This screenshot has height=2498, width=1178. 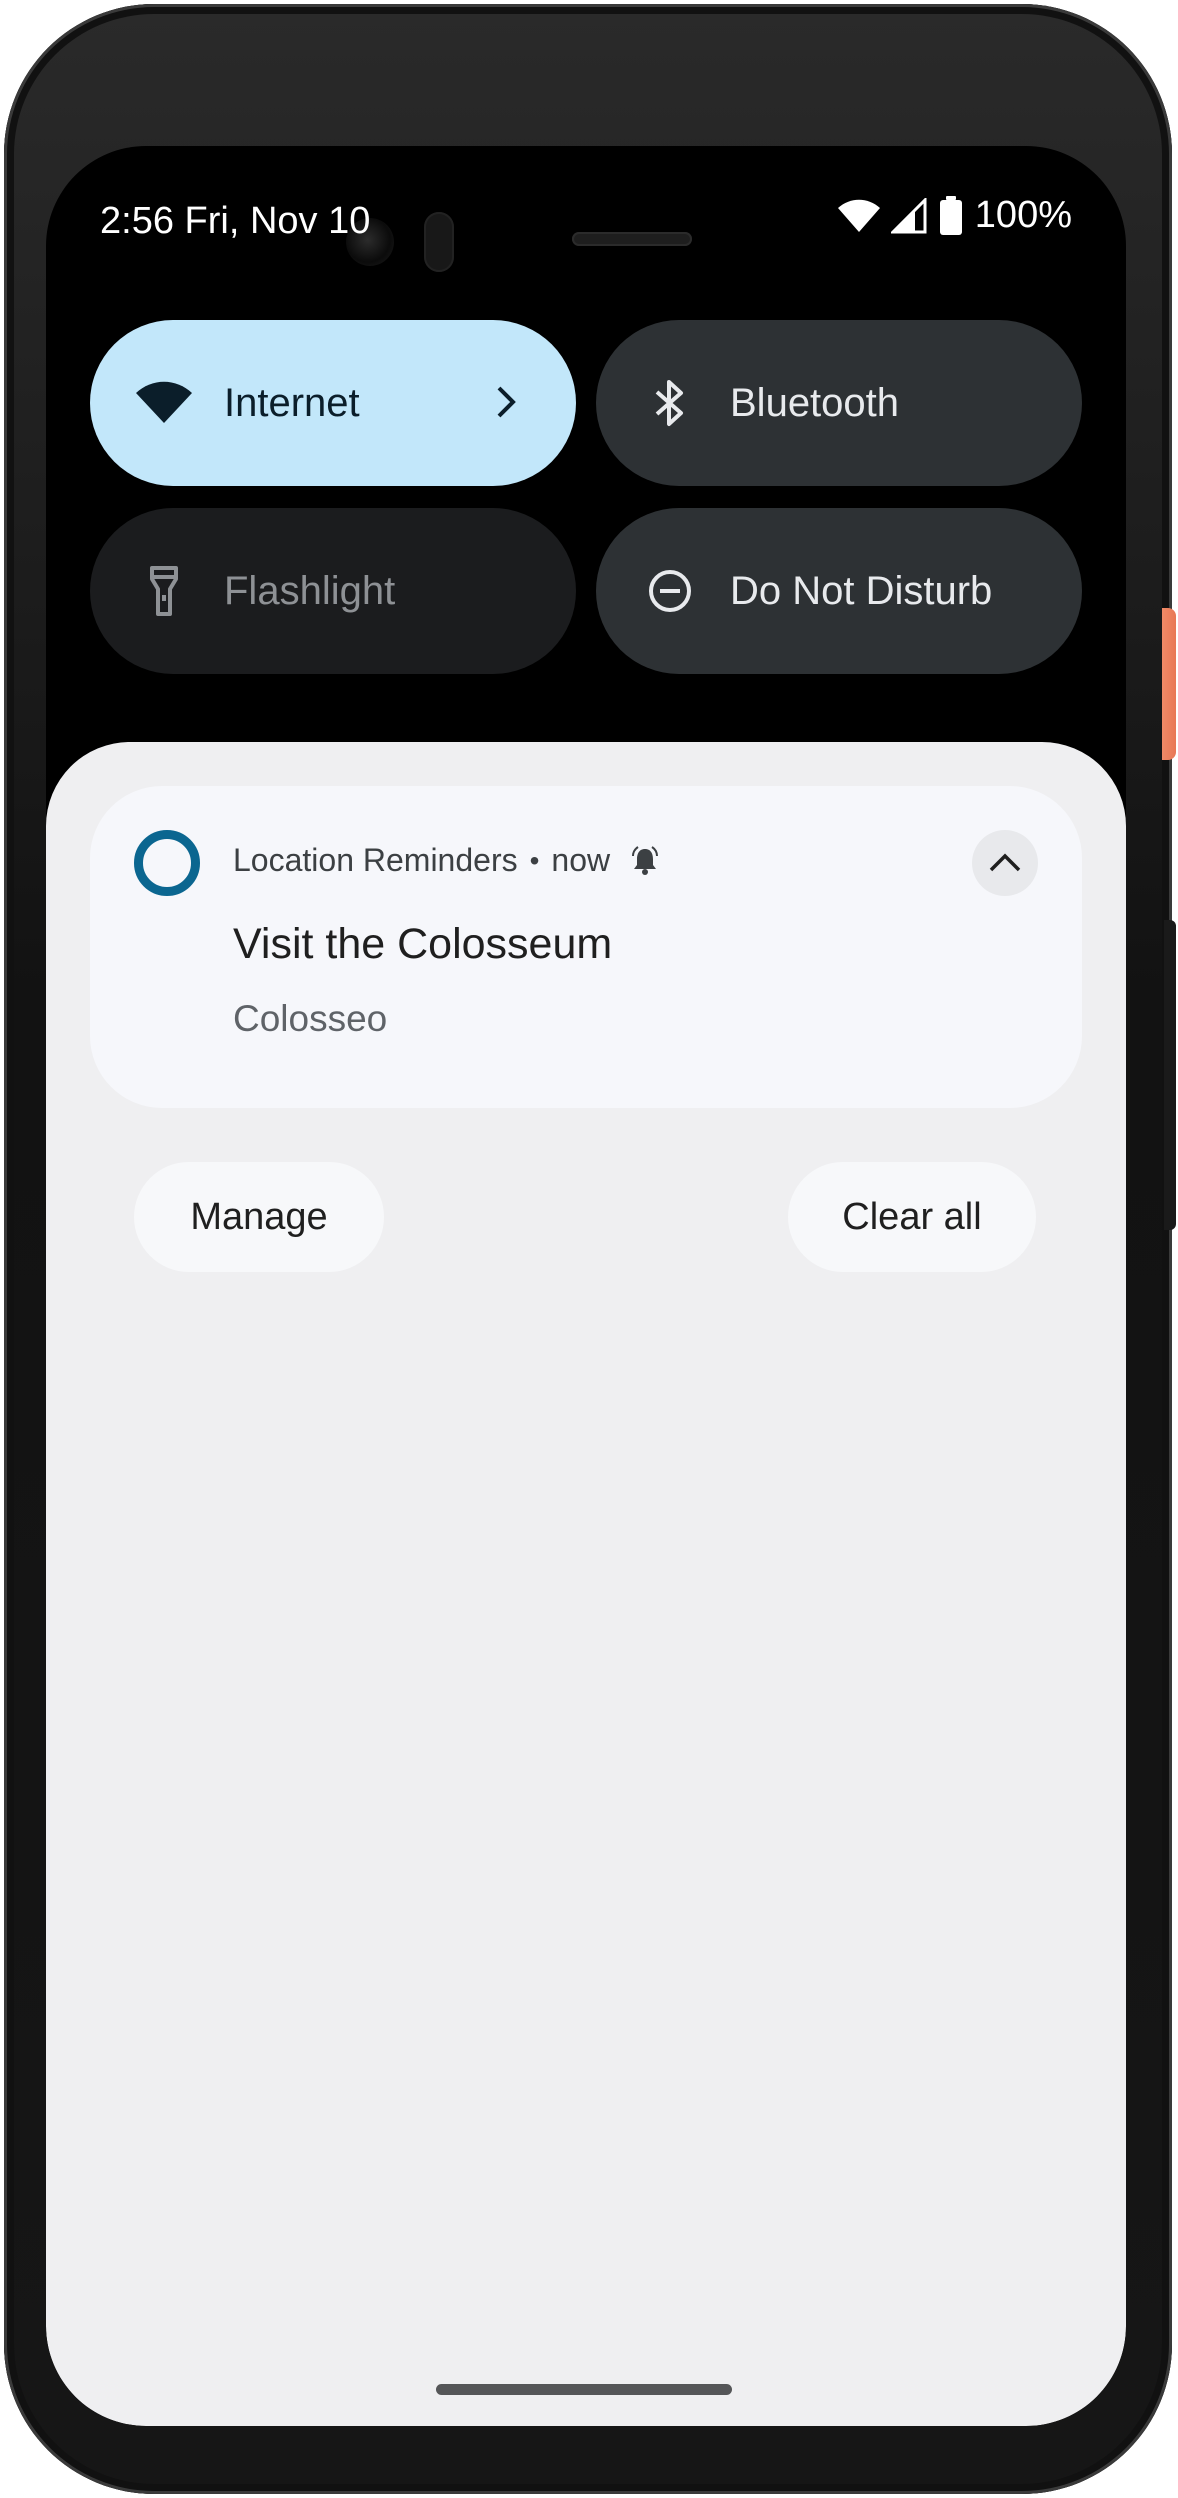 I want to click on tile-bluetooth: Bluetooth, so click(x=839, y=403).